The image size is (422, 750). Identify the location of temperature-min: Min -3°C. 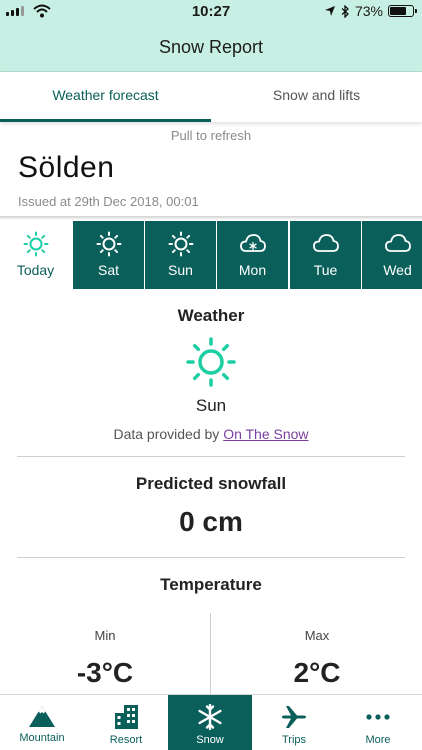
(105, 654).